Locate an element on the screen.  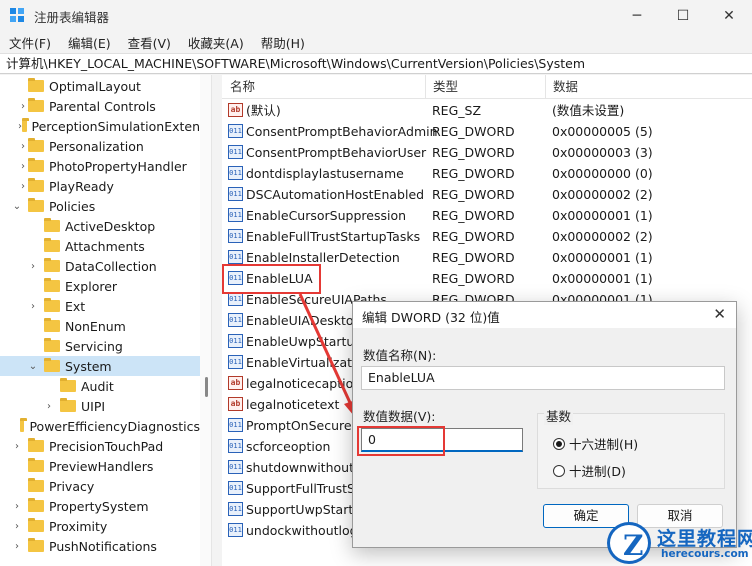
tree-item: › PhotoPropertyHandler is located at coordinates (100, 166).